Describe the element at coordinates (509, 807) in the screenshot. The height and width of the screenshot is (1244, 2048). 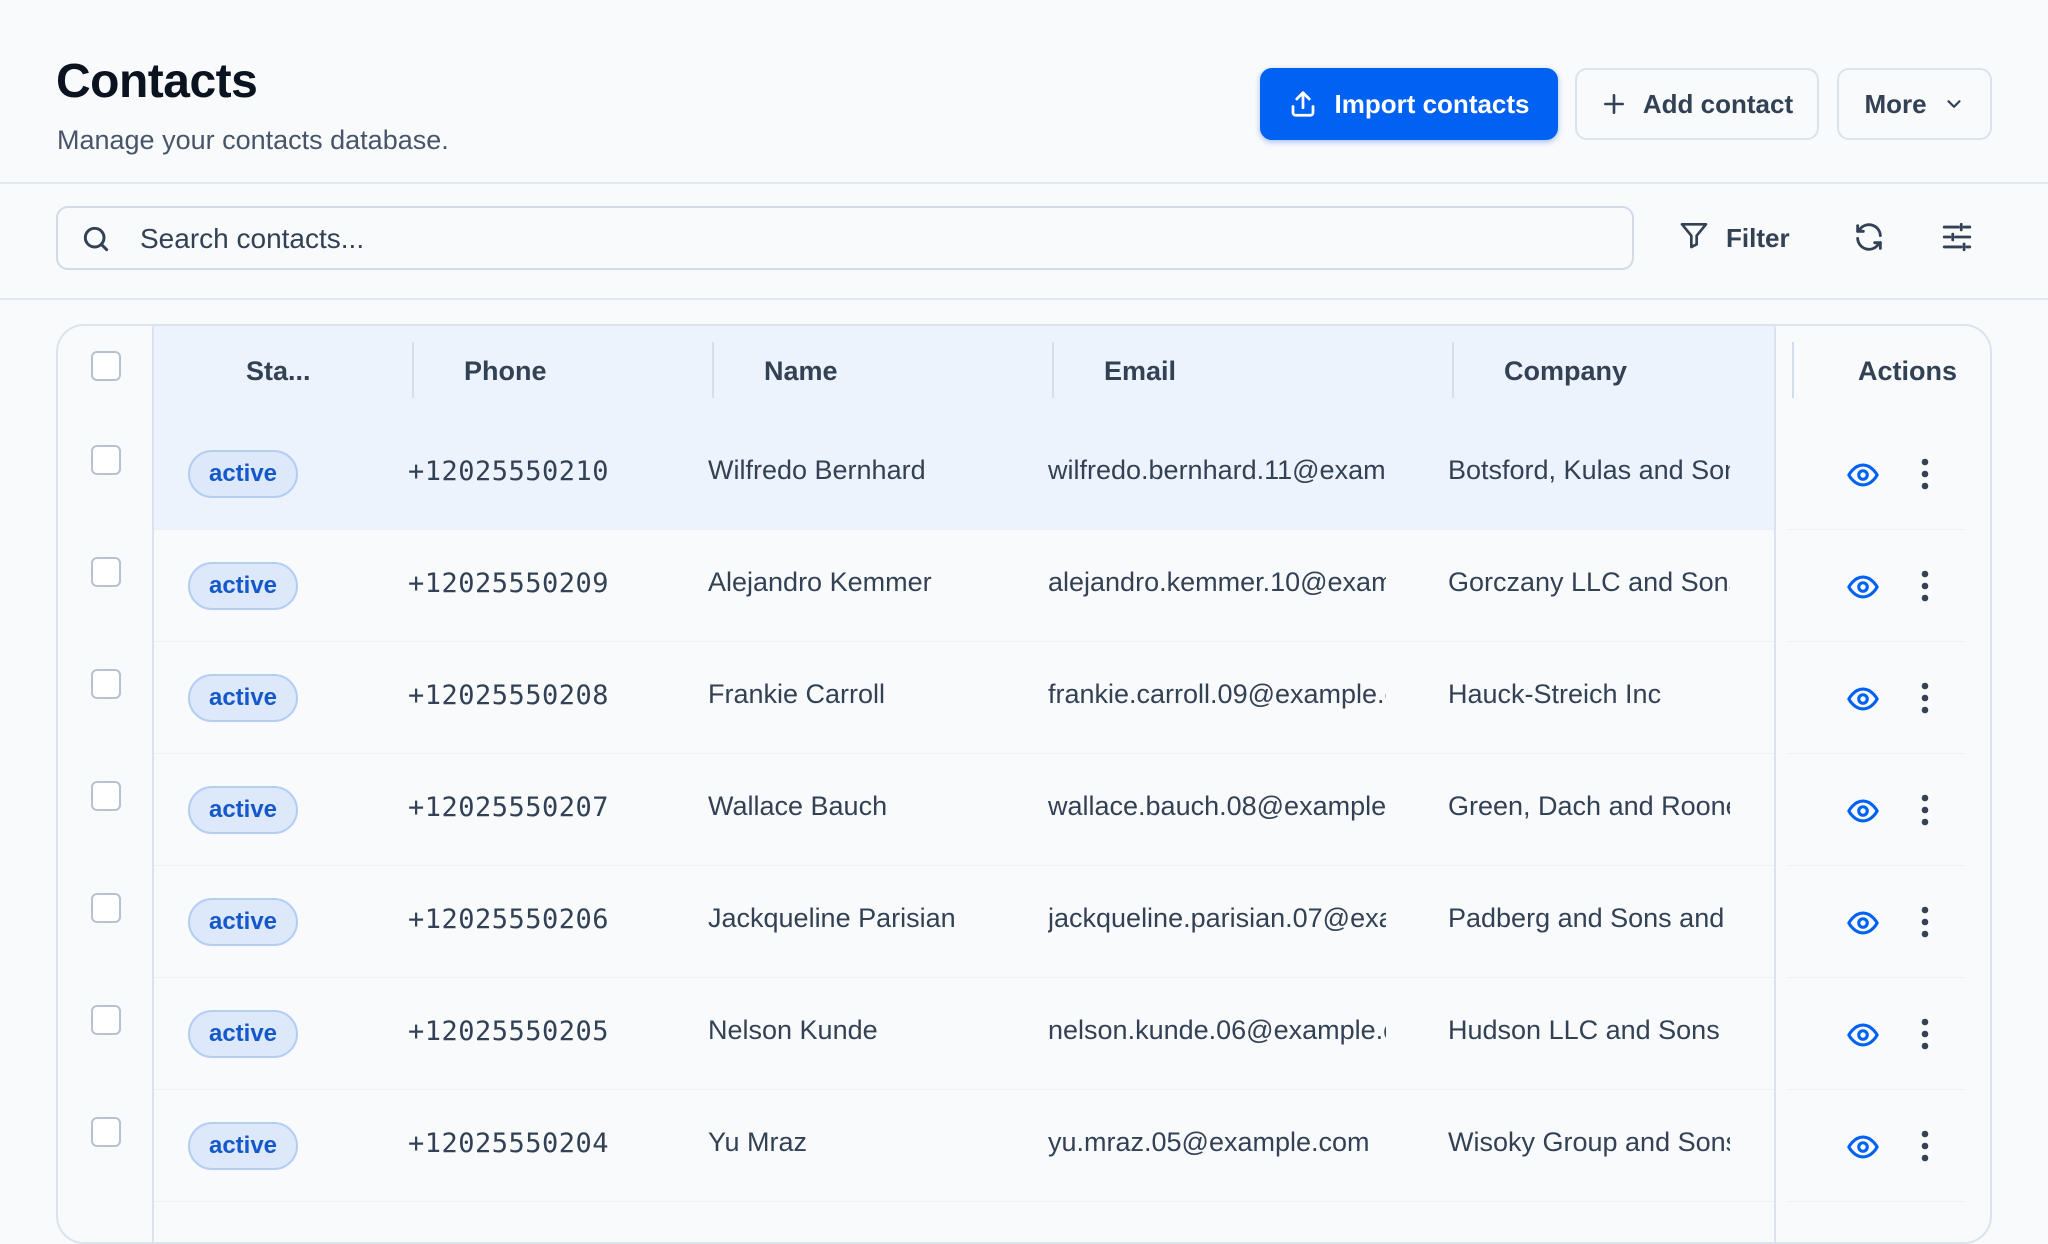
I see `phone-cell: +12025550207` at that location.